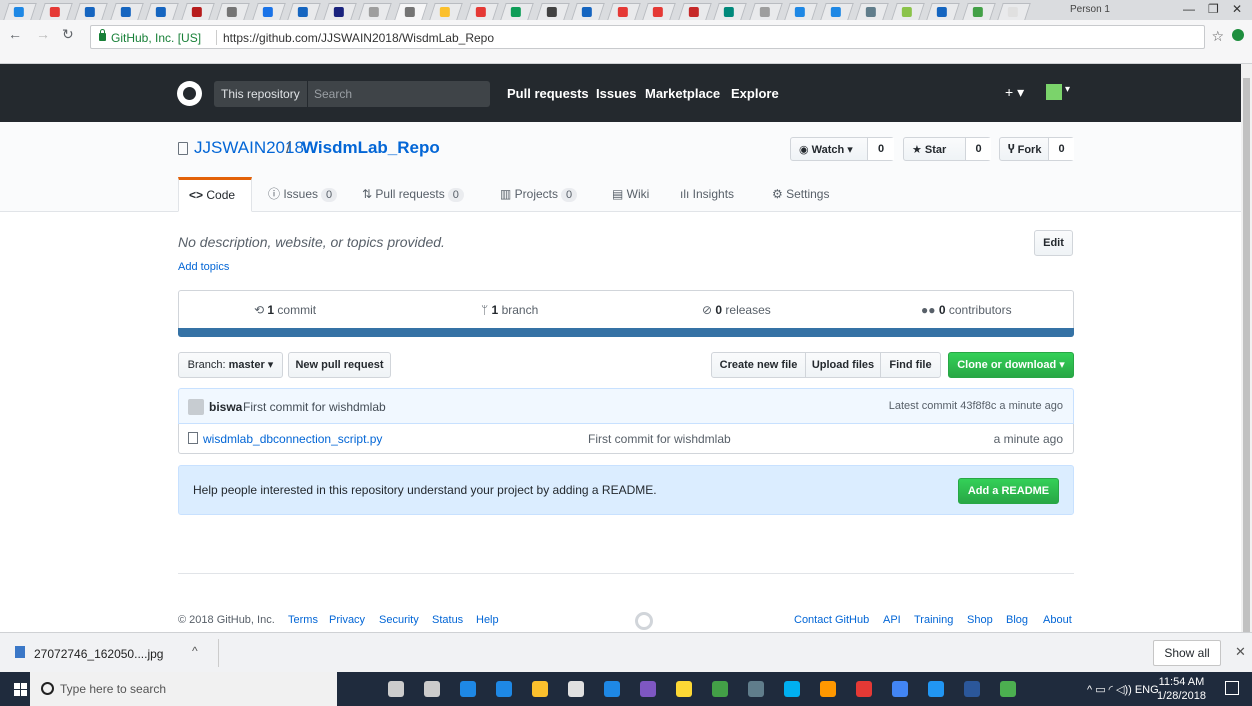  I want to click on tab-code: <> Code, so click(215, 194).